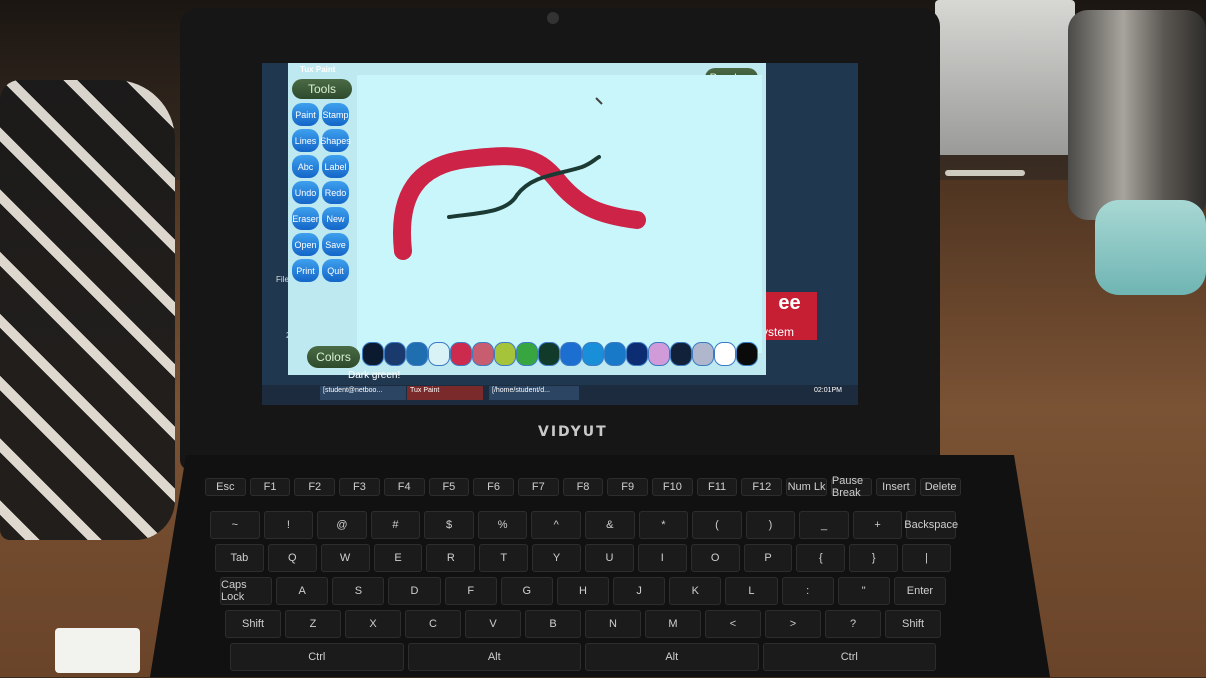 Image resolution: width=1206 pixels, height=678 pixels. I want to click on key--: +, so click(877, 525).